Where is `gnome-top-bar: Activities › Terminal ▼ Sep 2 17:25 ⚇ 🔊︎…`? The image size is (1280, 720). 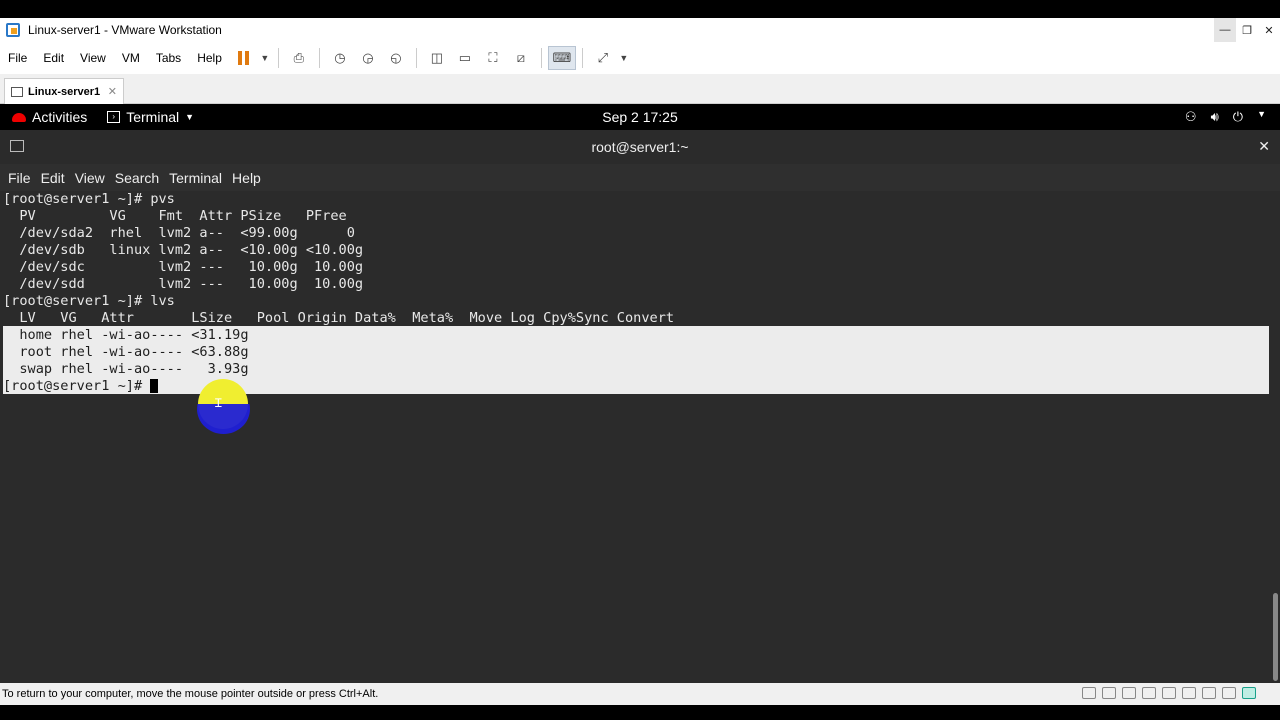
gnome-top-bar: Activities › Terminal ▼ Sep 2 17:25 ⚇ 🔊︎… is located at coordinates (640, 117).